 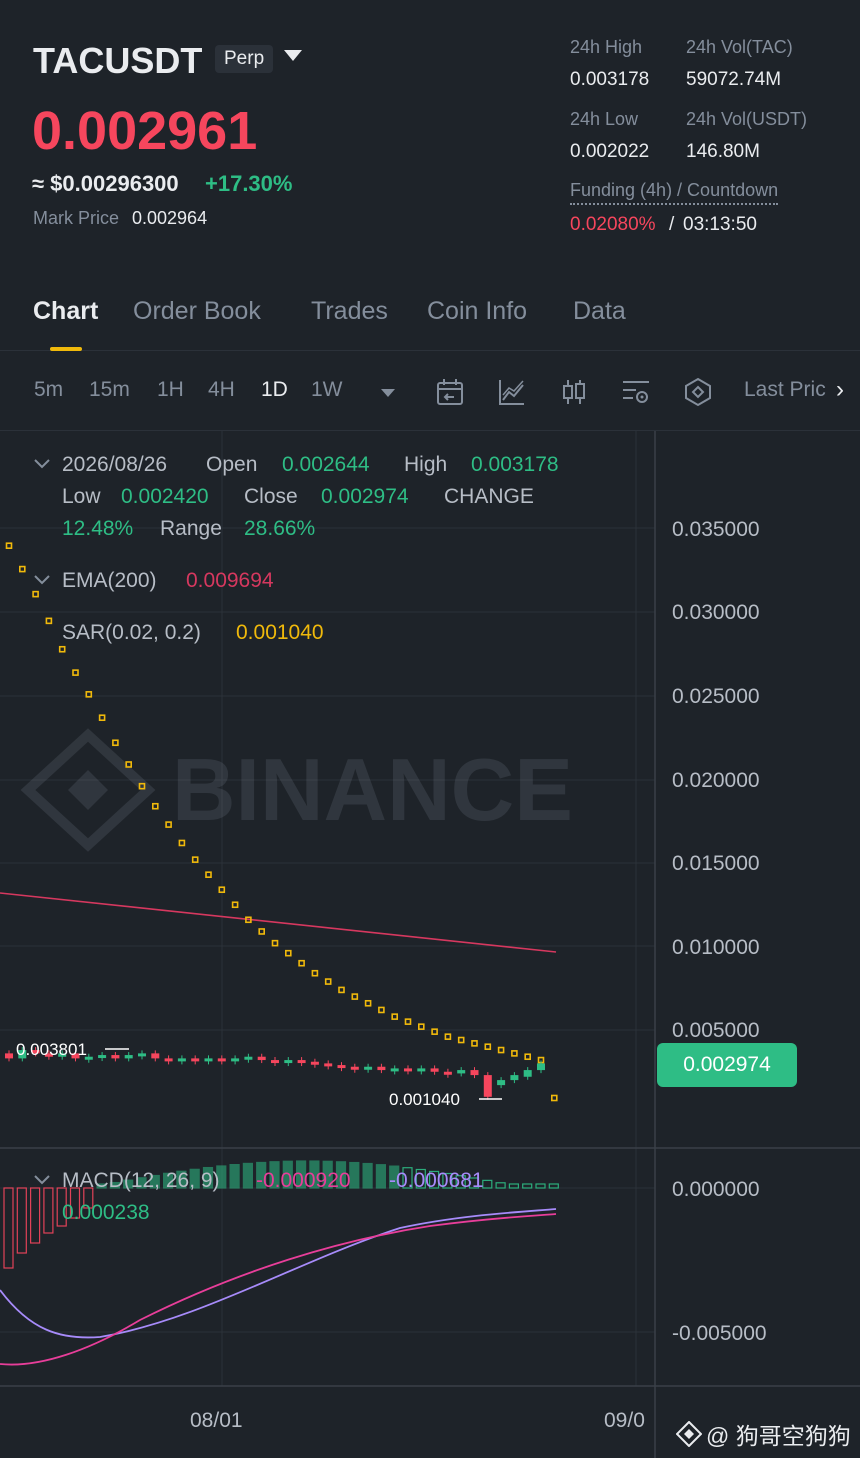 I want to click on legend-collapse-icon, so click(x=42, y=464).